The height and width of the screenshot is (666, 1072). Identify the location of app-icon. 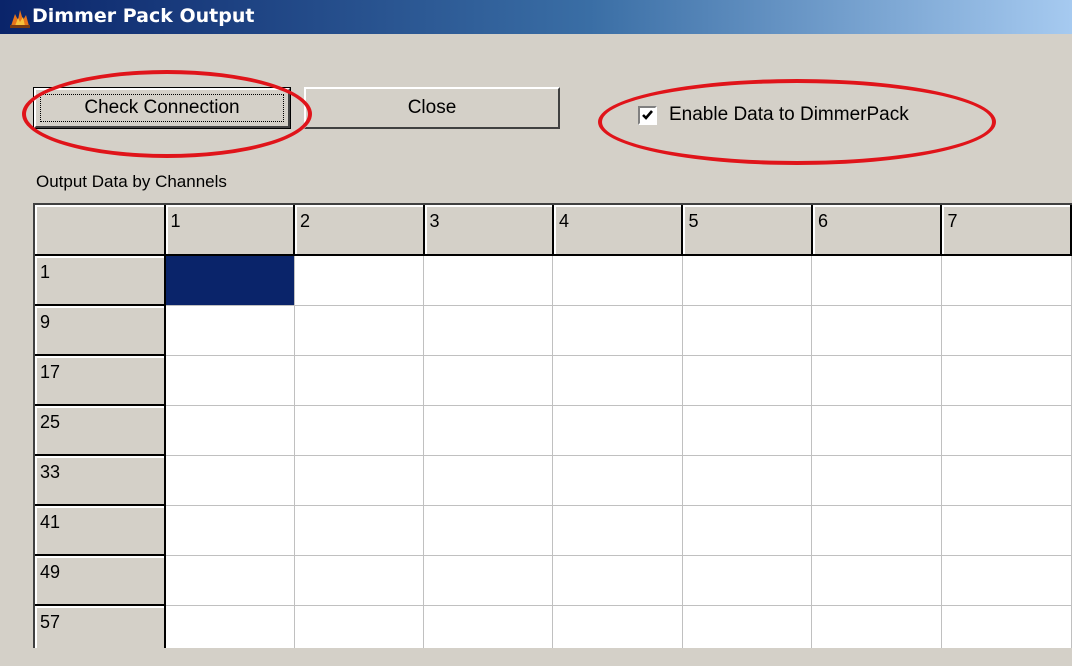
(20, 18).